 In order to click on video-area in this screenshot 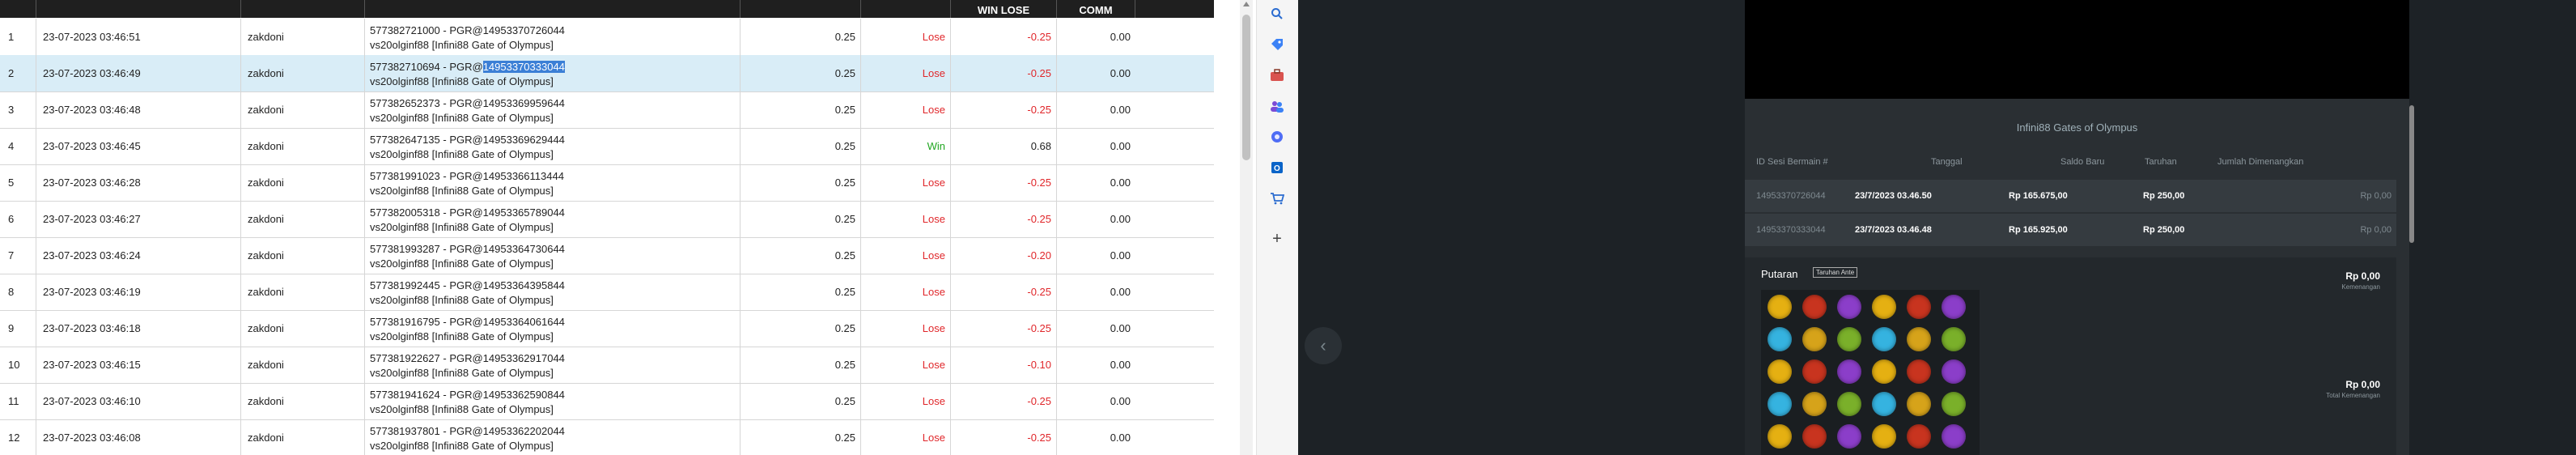, I will do `click(2077, 49)`.